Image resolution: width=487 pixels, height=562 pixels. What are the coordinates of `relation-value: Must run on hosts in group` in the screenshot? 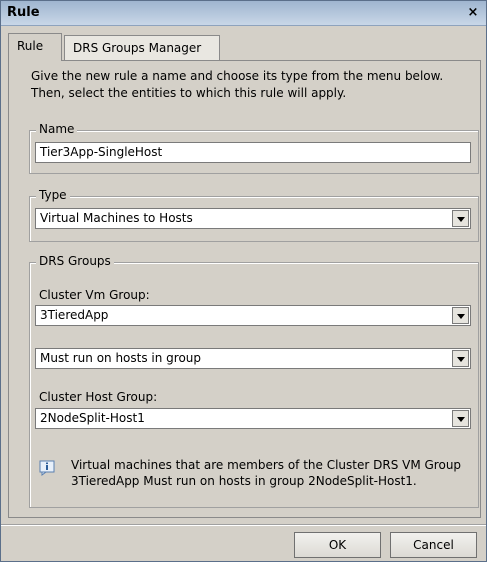 It's located at (121, 358).